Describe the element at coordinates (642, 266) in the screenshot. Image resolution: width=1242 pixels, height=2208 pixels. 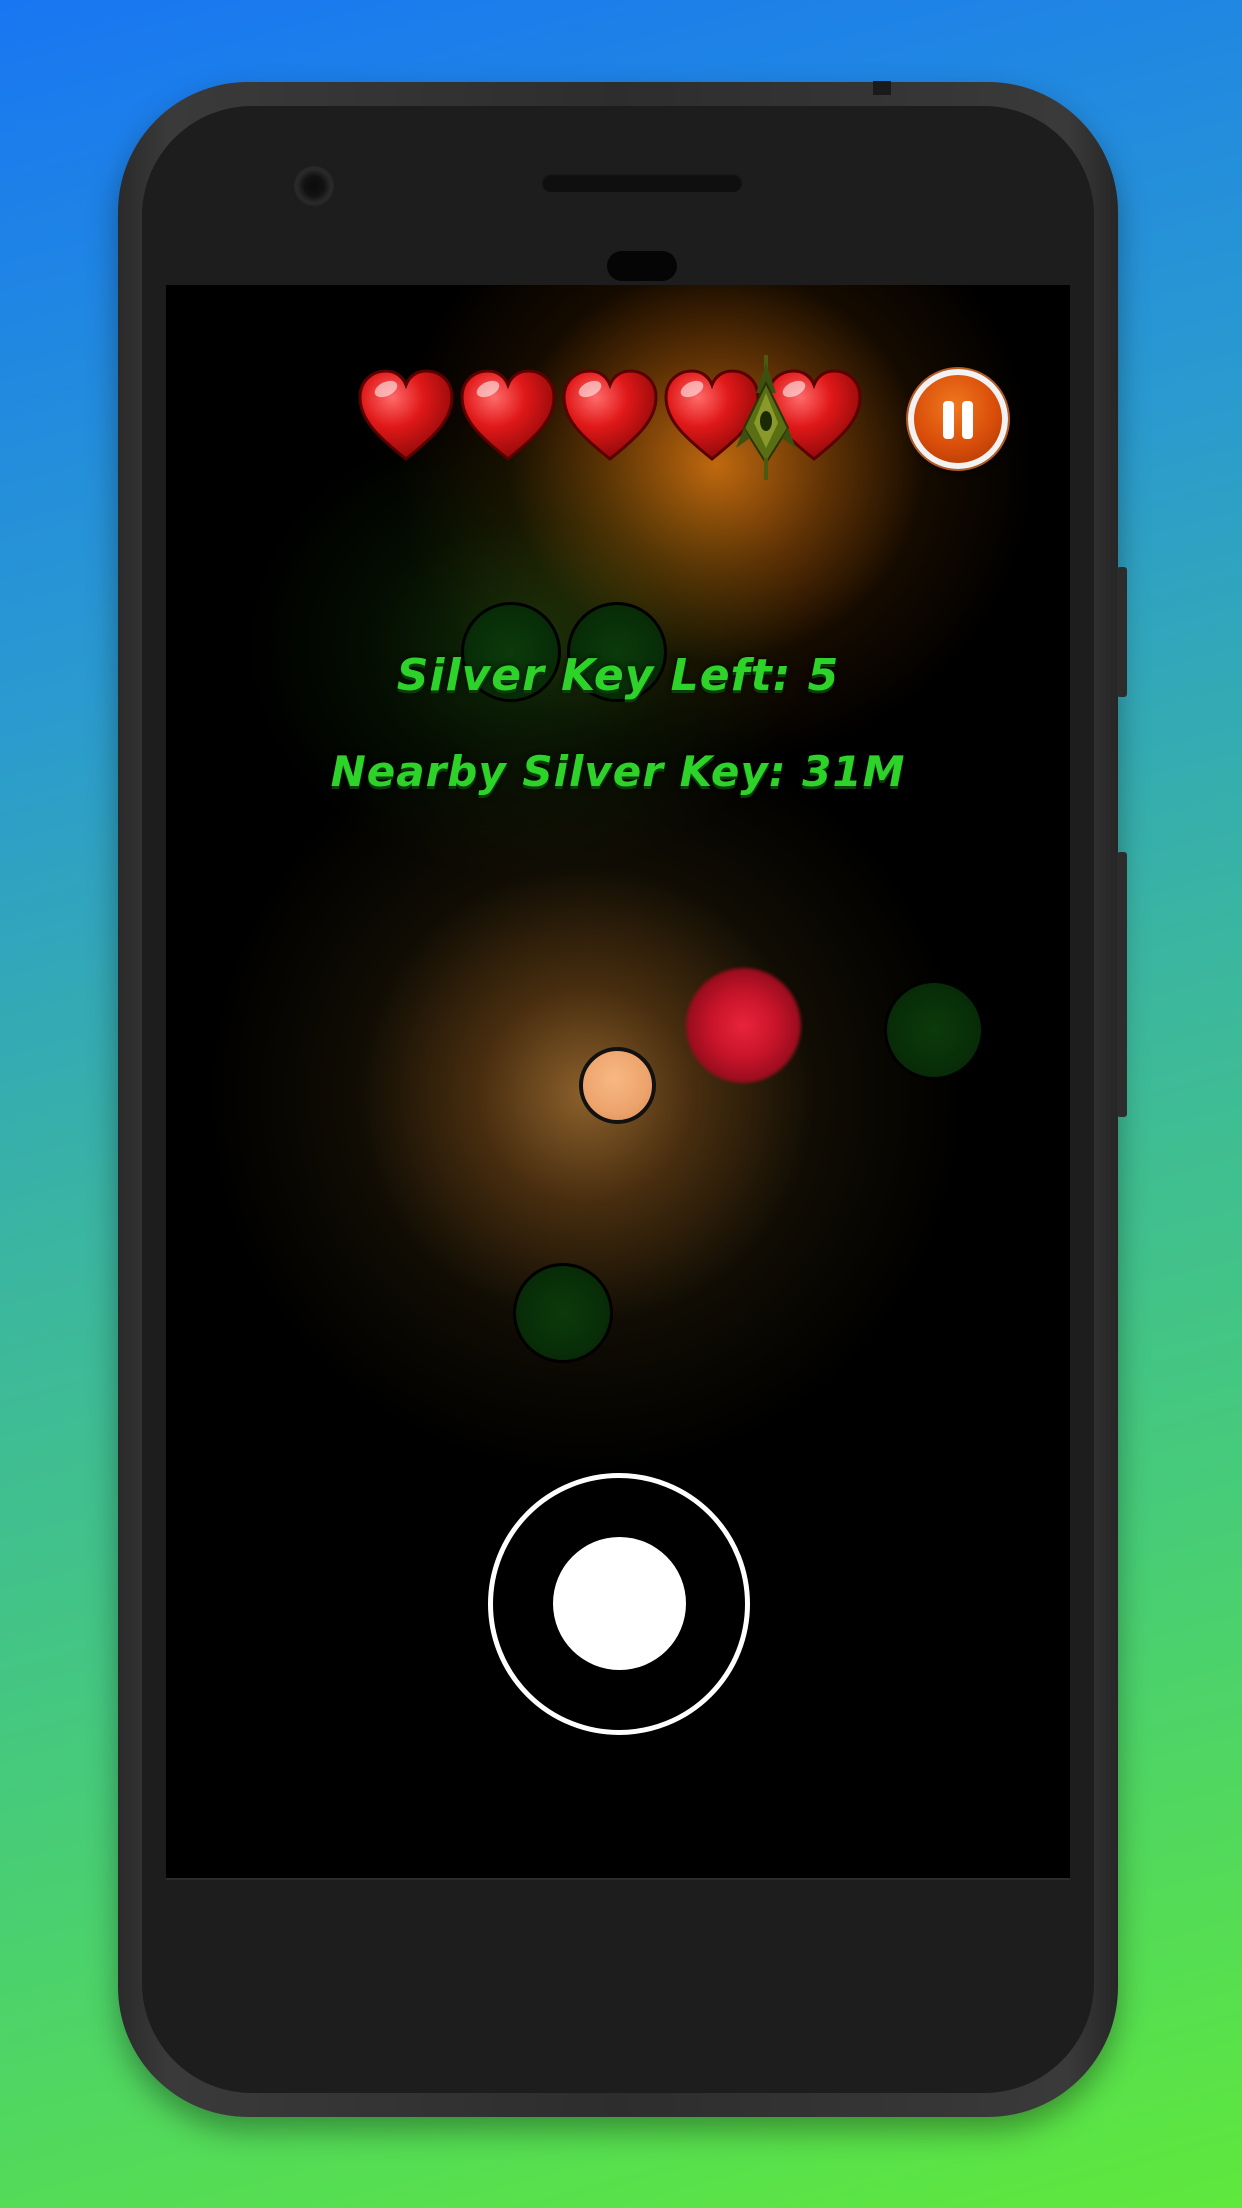
I see `proximity-sensor` at that location.